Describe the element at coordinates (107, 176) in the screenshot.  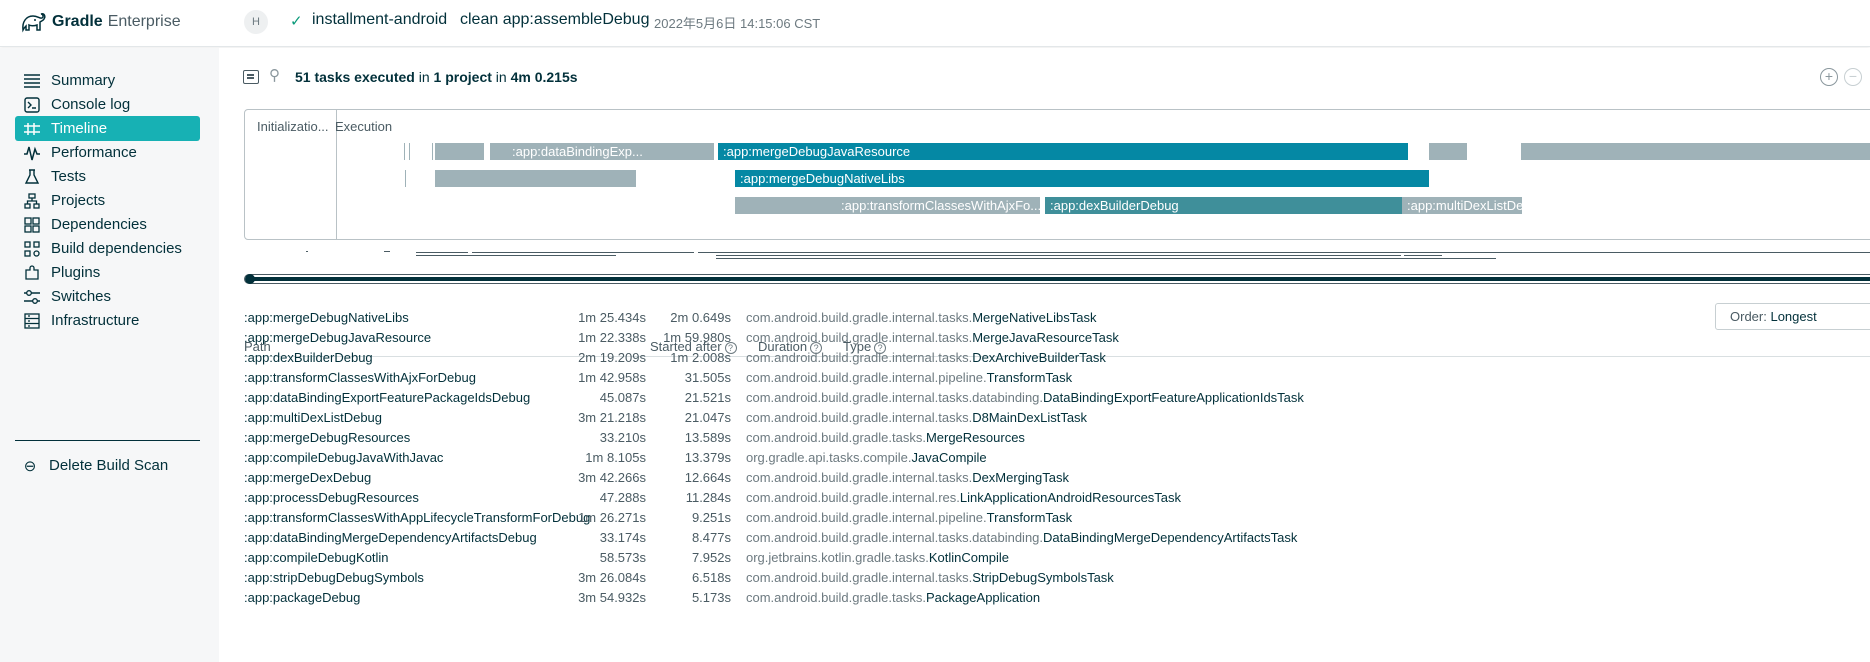
I see `sidebar-item-tests: Tests` at that location.